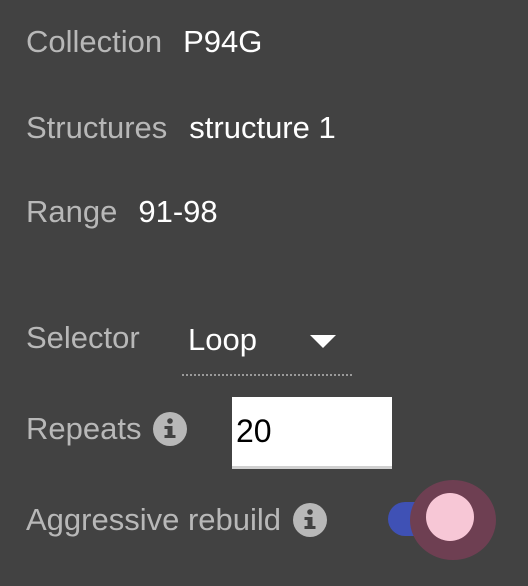 The width and height of the screenshot is (528, 586). I want to click on range-label: Range, so click(72, 211).